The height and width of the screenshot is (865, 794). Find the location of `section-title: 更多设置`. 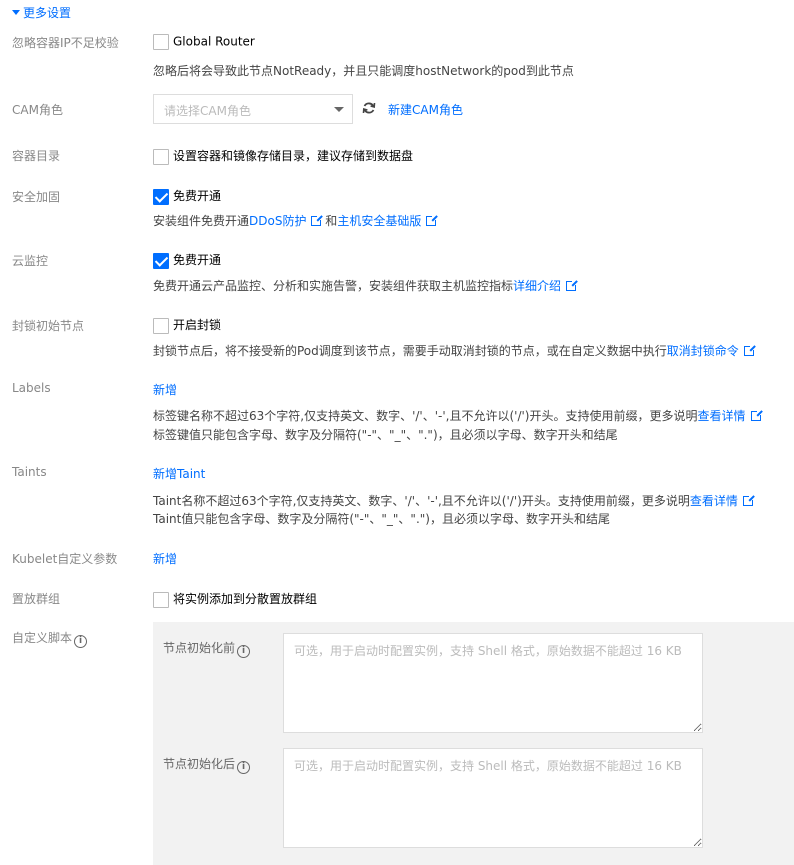

section-title: 更多设置 is located at coordinates (47, 13).